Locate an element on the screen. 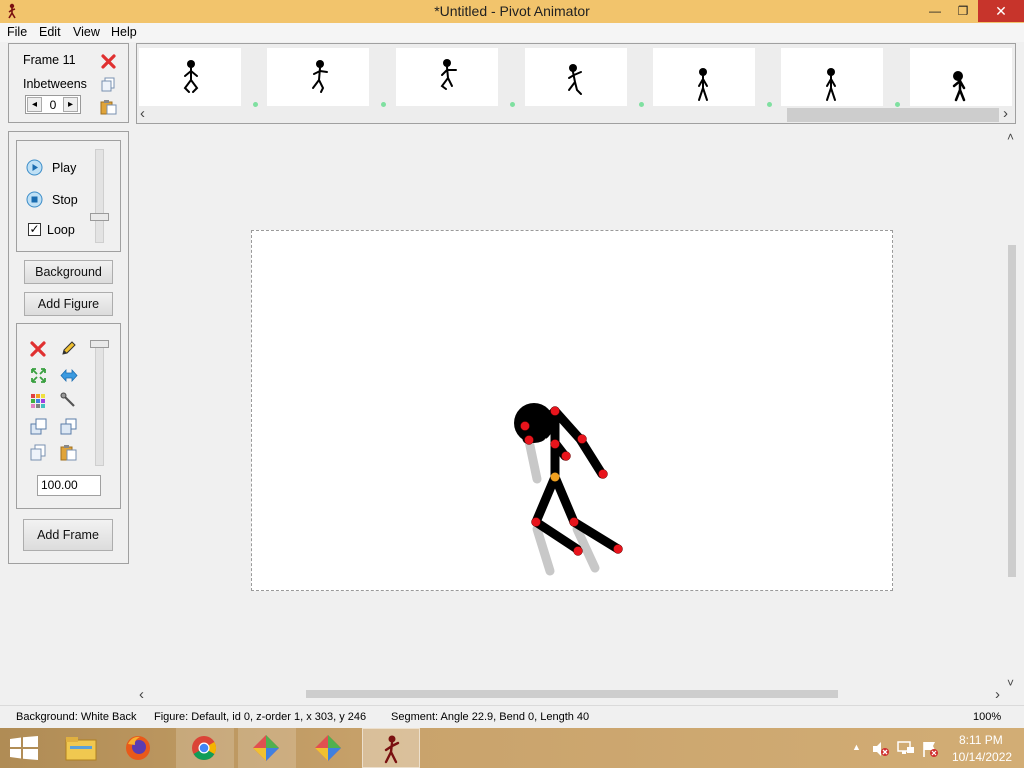 The width and height of the screenshot is (1024, 768). paste-figure-icon is located at coordinates (68, 452).